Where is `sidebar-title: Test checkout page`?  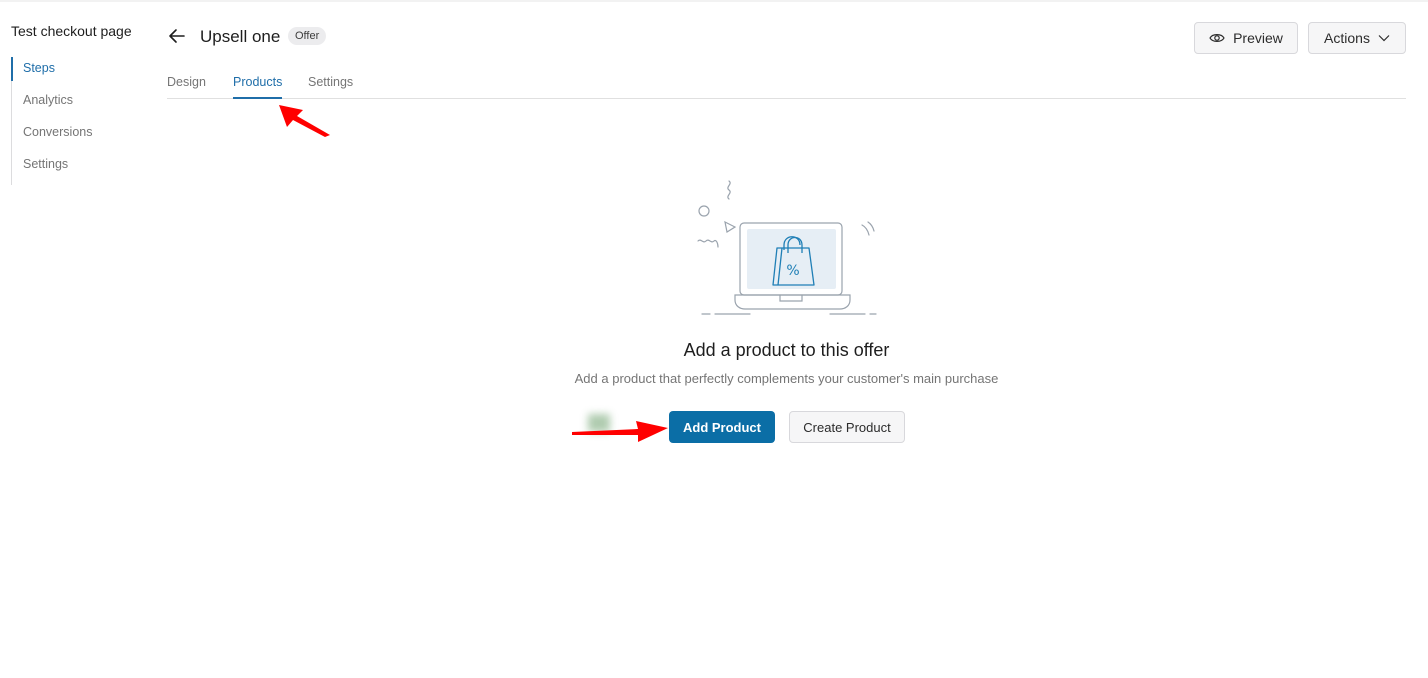 sidebar-title: Test checkout page is located at coordinates (71, 31).